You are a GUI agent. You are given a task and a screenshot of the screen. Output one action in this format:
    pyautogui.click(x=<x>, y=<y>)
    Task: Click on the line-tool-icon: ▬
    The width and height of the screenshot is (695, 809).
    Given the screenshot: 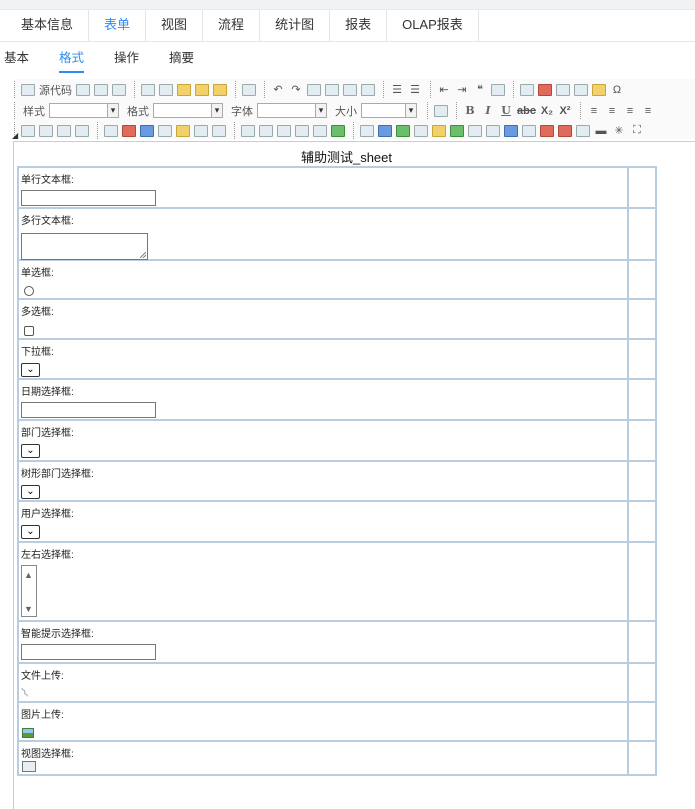 What is the action you would take?
    pyautogui.click(x=601, y=131)
    